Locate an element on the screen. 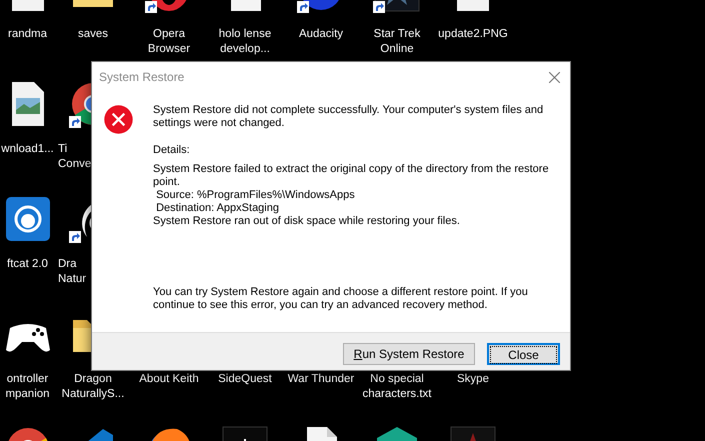 The image size is (705, 441). error-message: System Restore did not complete successfully. Your computer's system files and settings were not changed. is located at coordinates (348, 117).